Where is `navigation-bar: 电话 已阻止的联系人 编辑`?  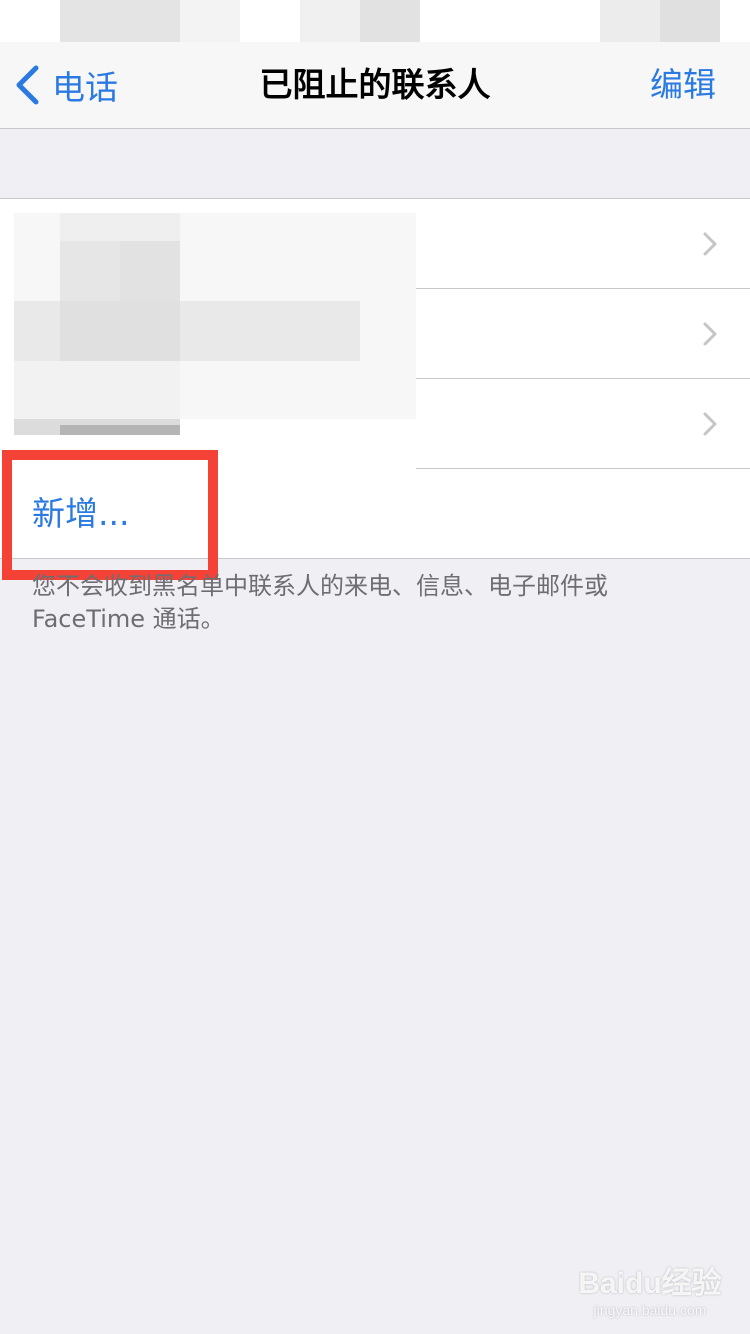
navigation-bar: 电话 已阻止的联系人 编辑 is located at coordinates (375, 85).